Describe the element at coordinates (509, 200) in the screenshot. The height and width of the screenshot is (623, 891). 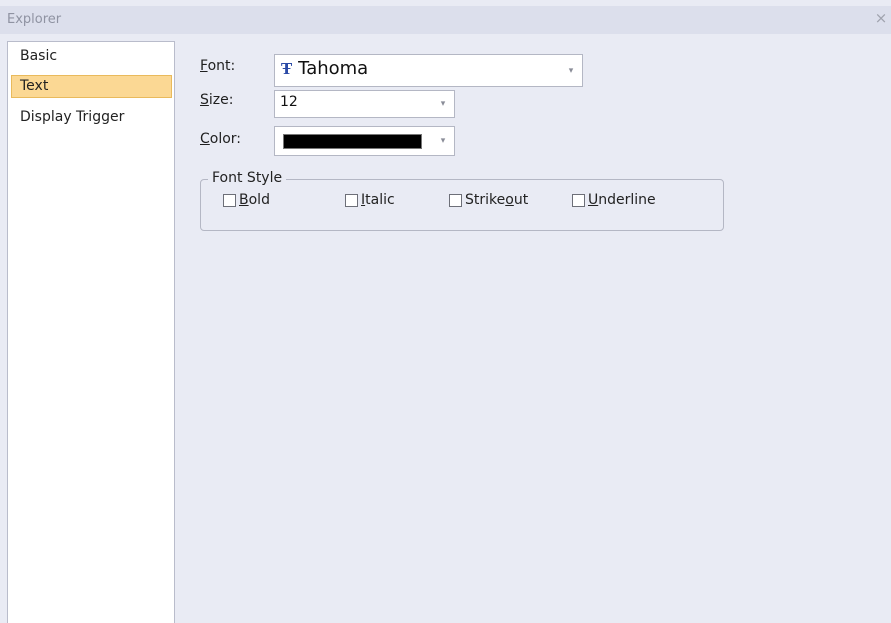
I see `option-mnemonic: o` at that location.